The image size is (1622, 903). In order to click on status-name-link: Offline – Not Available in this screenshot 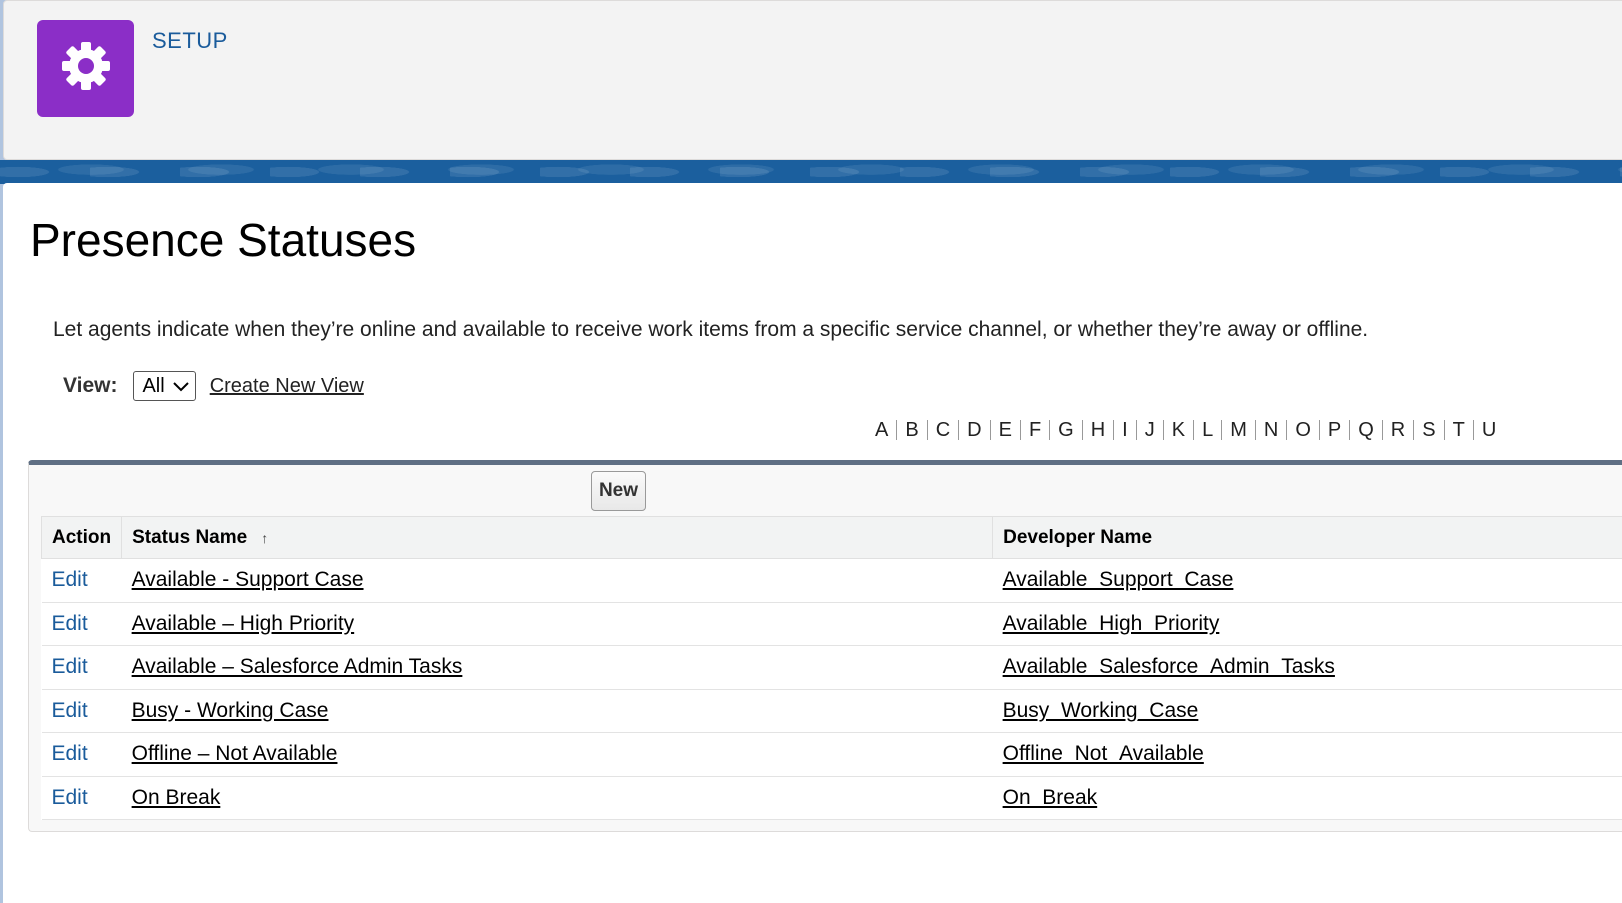, I will do `click(235, 753)`.